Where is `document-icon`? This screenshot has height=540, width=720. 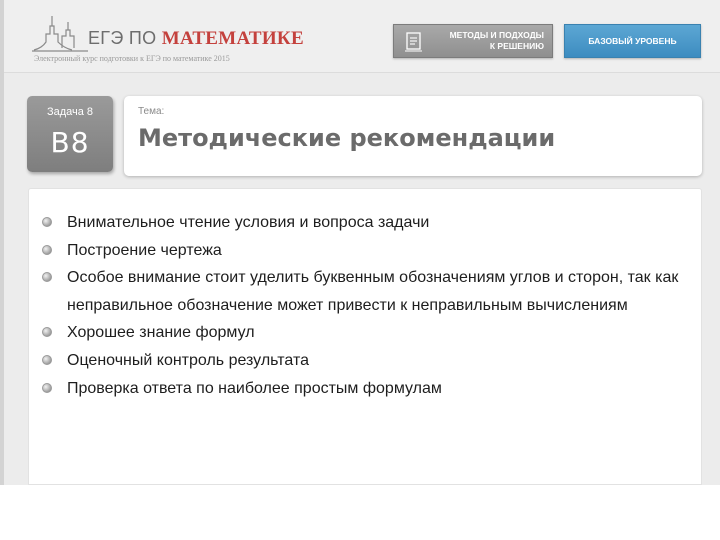
document-icon is located at coordinates (413, 42).